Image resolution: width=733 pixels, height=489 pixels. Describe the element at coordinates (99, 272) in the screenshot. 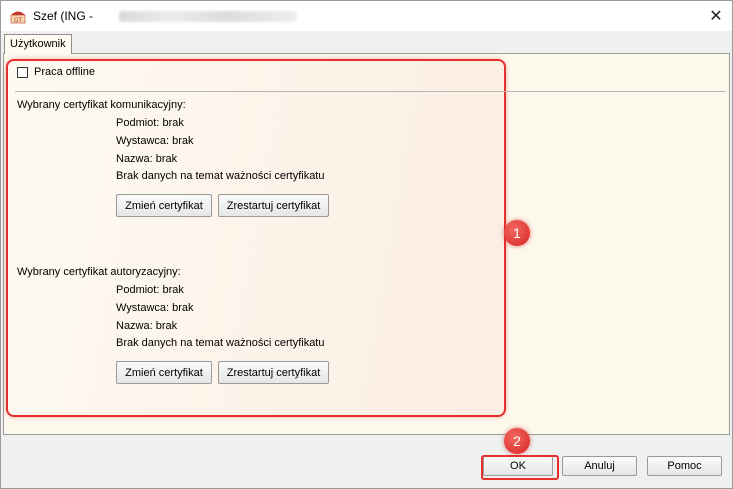

I see `auth-cert-heading: Wybrany certyfikat autoryzacyjny:` at that location.